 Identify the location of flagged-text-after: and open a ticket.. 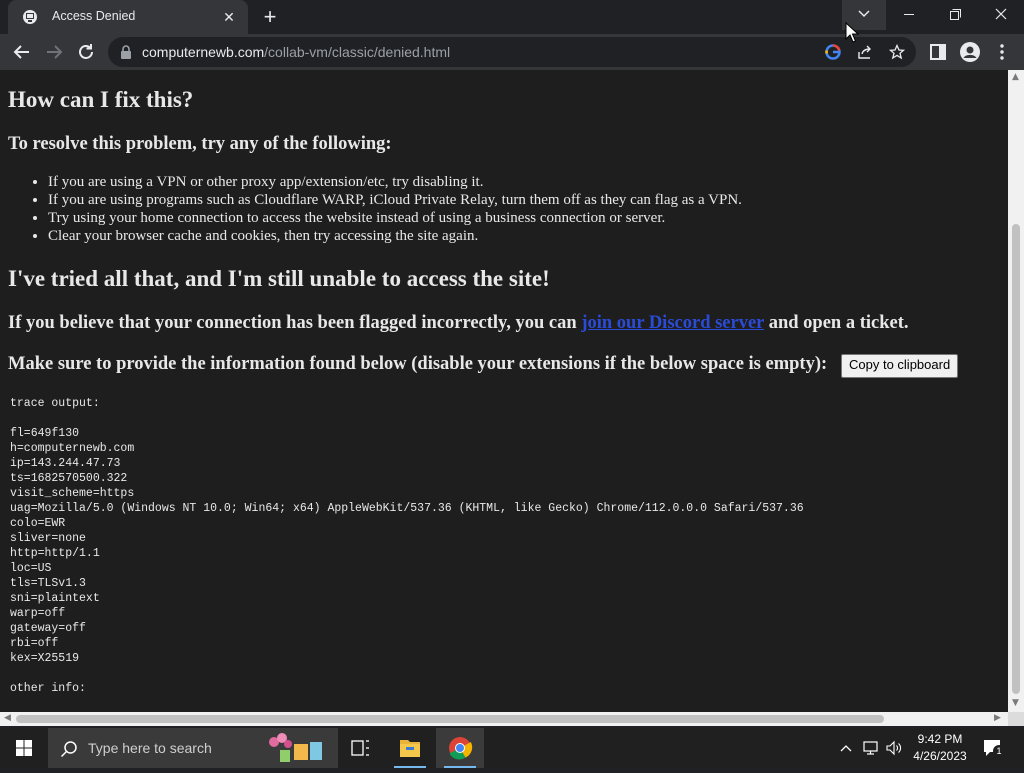
(836, 323).